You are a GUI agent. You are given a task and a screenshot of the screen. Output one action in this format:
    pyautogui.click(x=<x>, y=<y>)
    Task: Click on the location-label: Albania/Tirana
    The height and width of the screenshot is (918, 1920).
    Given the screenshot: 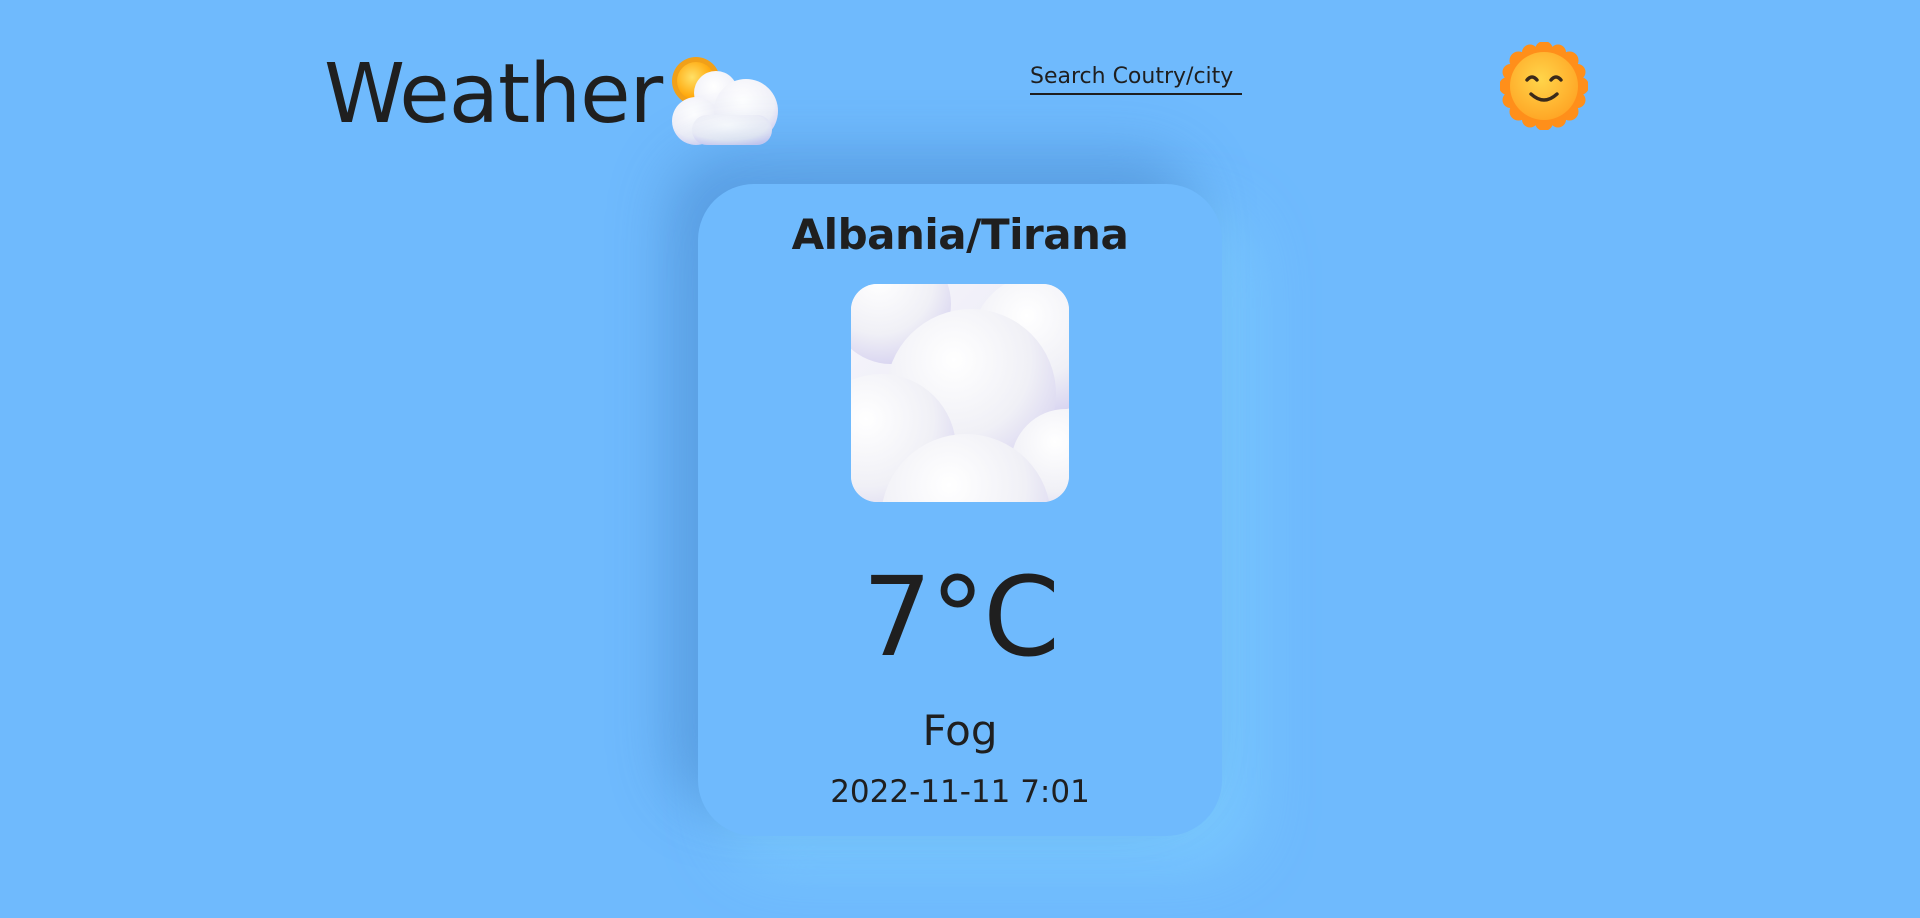 What is the action you would take?
    pyautogui.click(x=960, y=234)
    